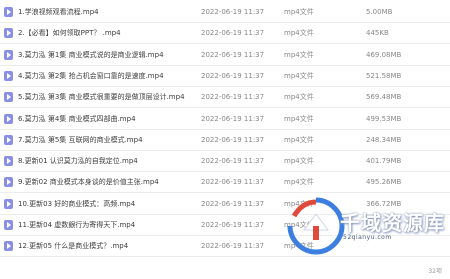 Image resolution: width=450 pixels, height=279 pixels. What do you see at coordinates (77, 203) in the screenshot?
I see `file-name: 10.更新03 好的商业模式：高频.mp4` at bounding box center [77, 203].